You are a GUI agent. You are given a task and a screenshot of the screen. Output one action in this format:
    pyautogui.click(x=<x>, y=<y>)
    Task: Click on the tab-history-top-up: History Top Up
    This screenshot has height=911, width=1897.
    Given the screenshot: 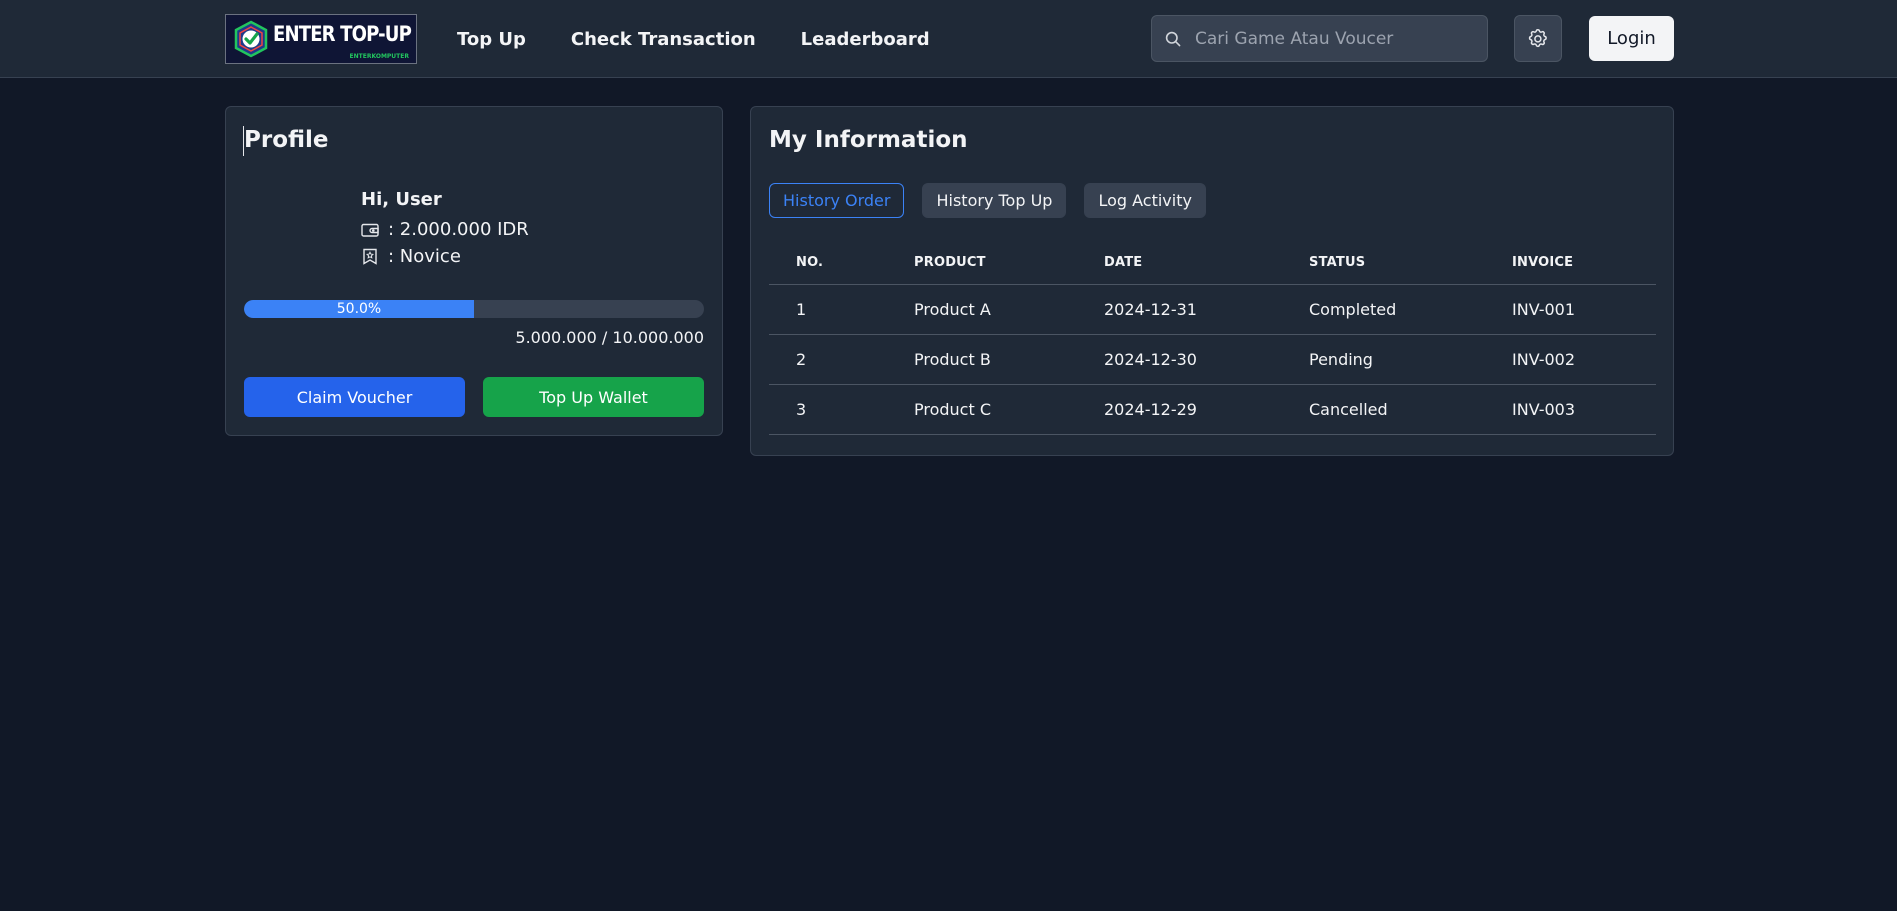 What is the action you would take?
    pyautogui.click(x=994, y=200)
    